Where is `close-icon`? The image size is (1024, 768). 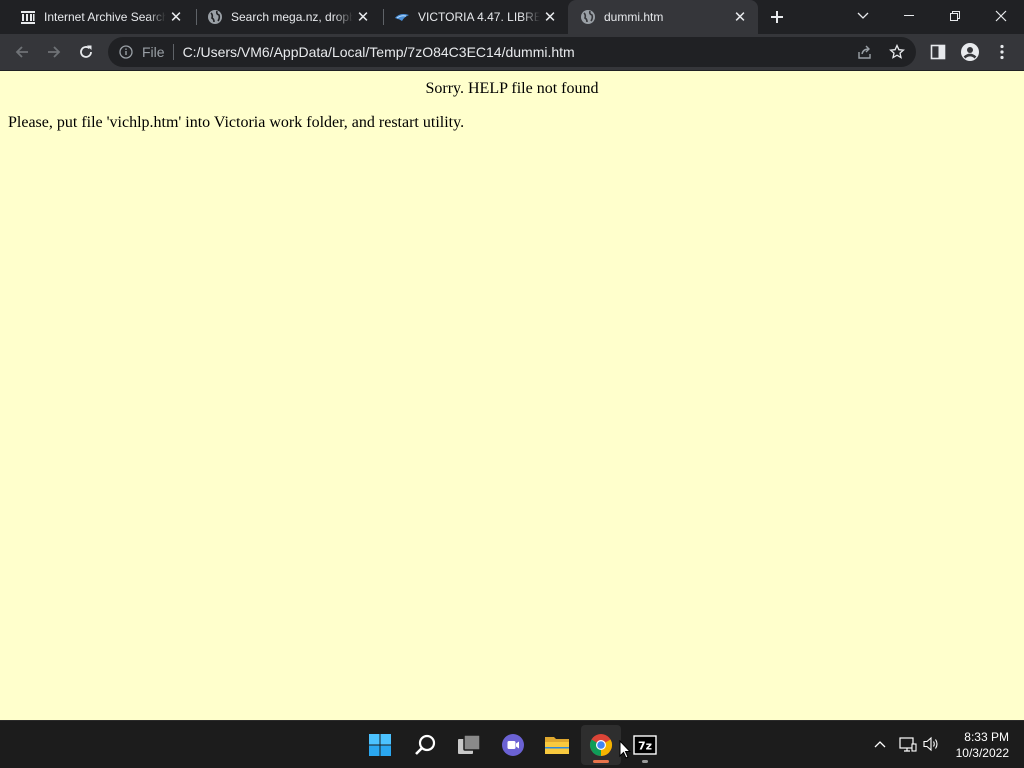
close-icon is located at coordinates (1001, 16).